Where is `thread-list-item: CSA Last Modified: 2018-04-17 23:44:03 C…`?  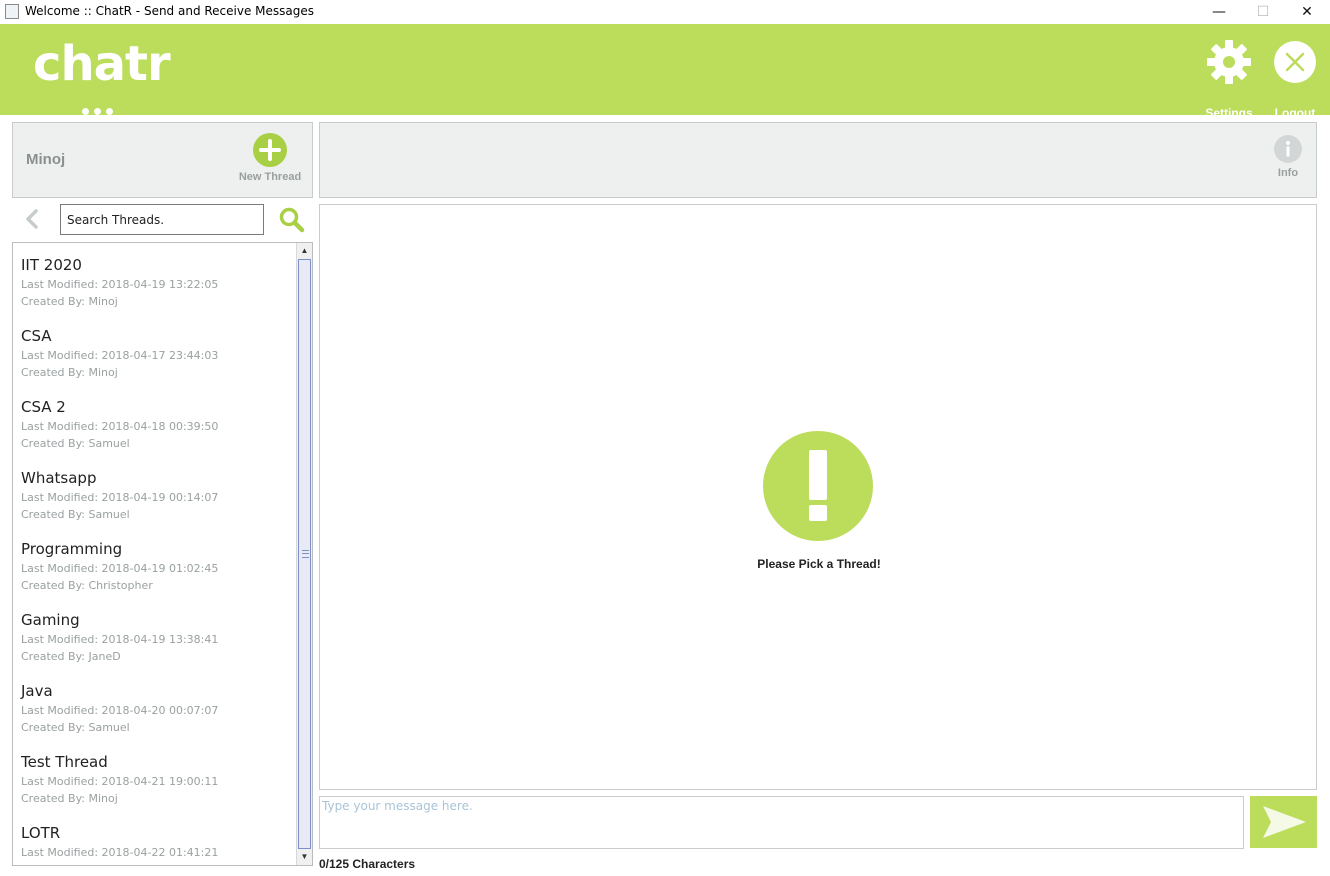
thread-list-item: CSA Last Modified: 2018-04-17 23:44:03 C… is located at coordinates (156, 362).